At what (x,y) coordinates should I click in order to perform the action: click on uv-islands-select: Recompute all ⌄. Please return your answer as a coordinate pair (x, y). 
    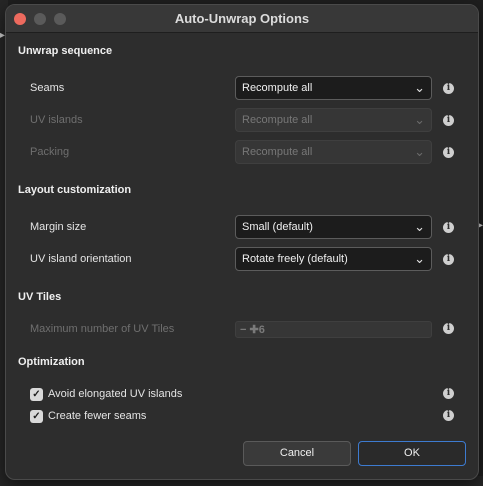
    Looking at the image, I should click on (333, 120).